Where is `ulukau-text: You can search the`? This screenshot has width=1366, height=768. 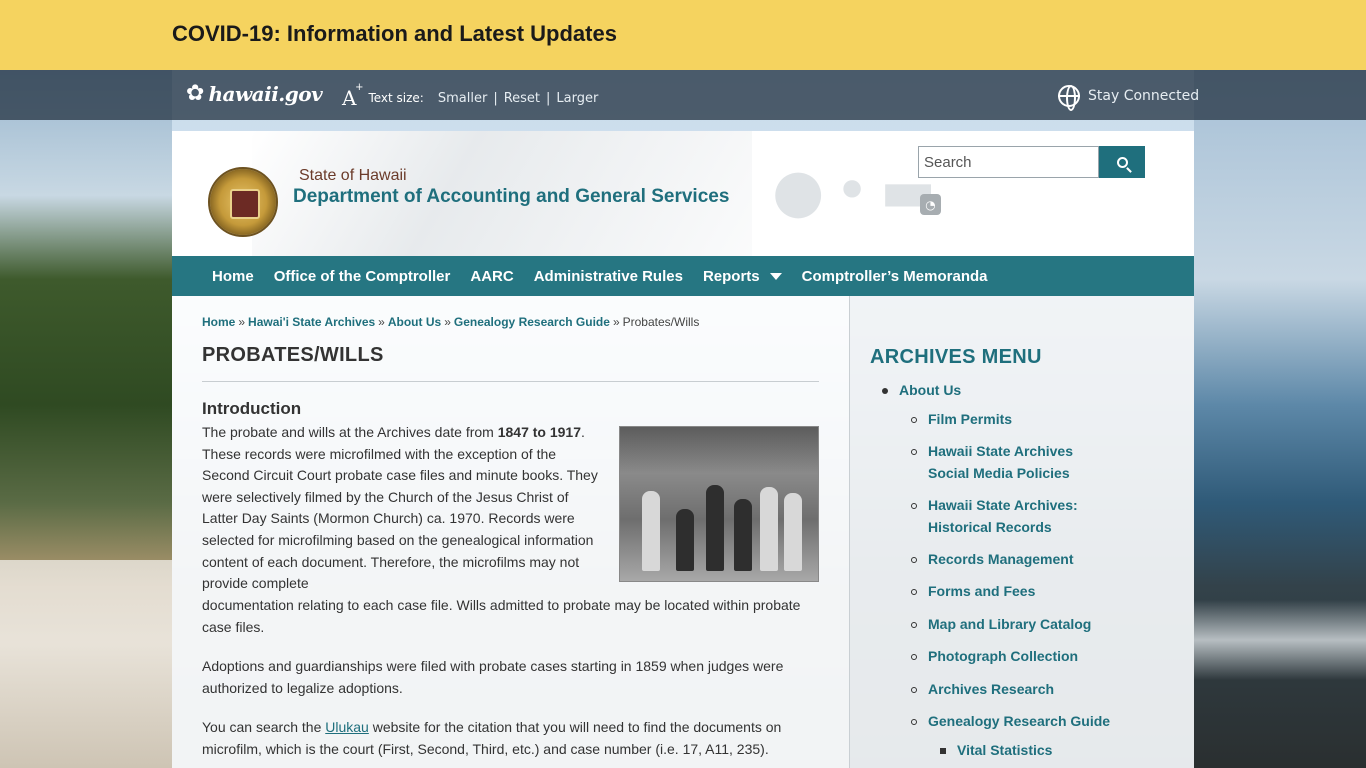
ulukau-text: You can search the is located at coordinates (264, 727).